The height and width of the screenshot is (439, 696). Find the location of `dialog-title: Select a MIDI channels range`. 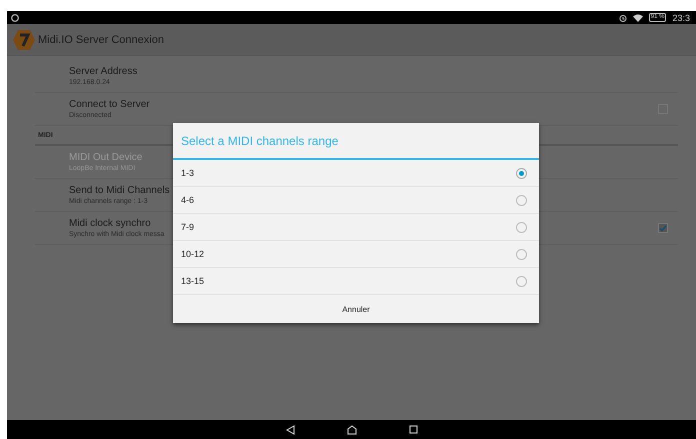

dialog-title: Select a MIDI channels range is located at coordinates (356, 141).